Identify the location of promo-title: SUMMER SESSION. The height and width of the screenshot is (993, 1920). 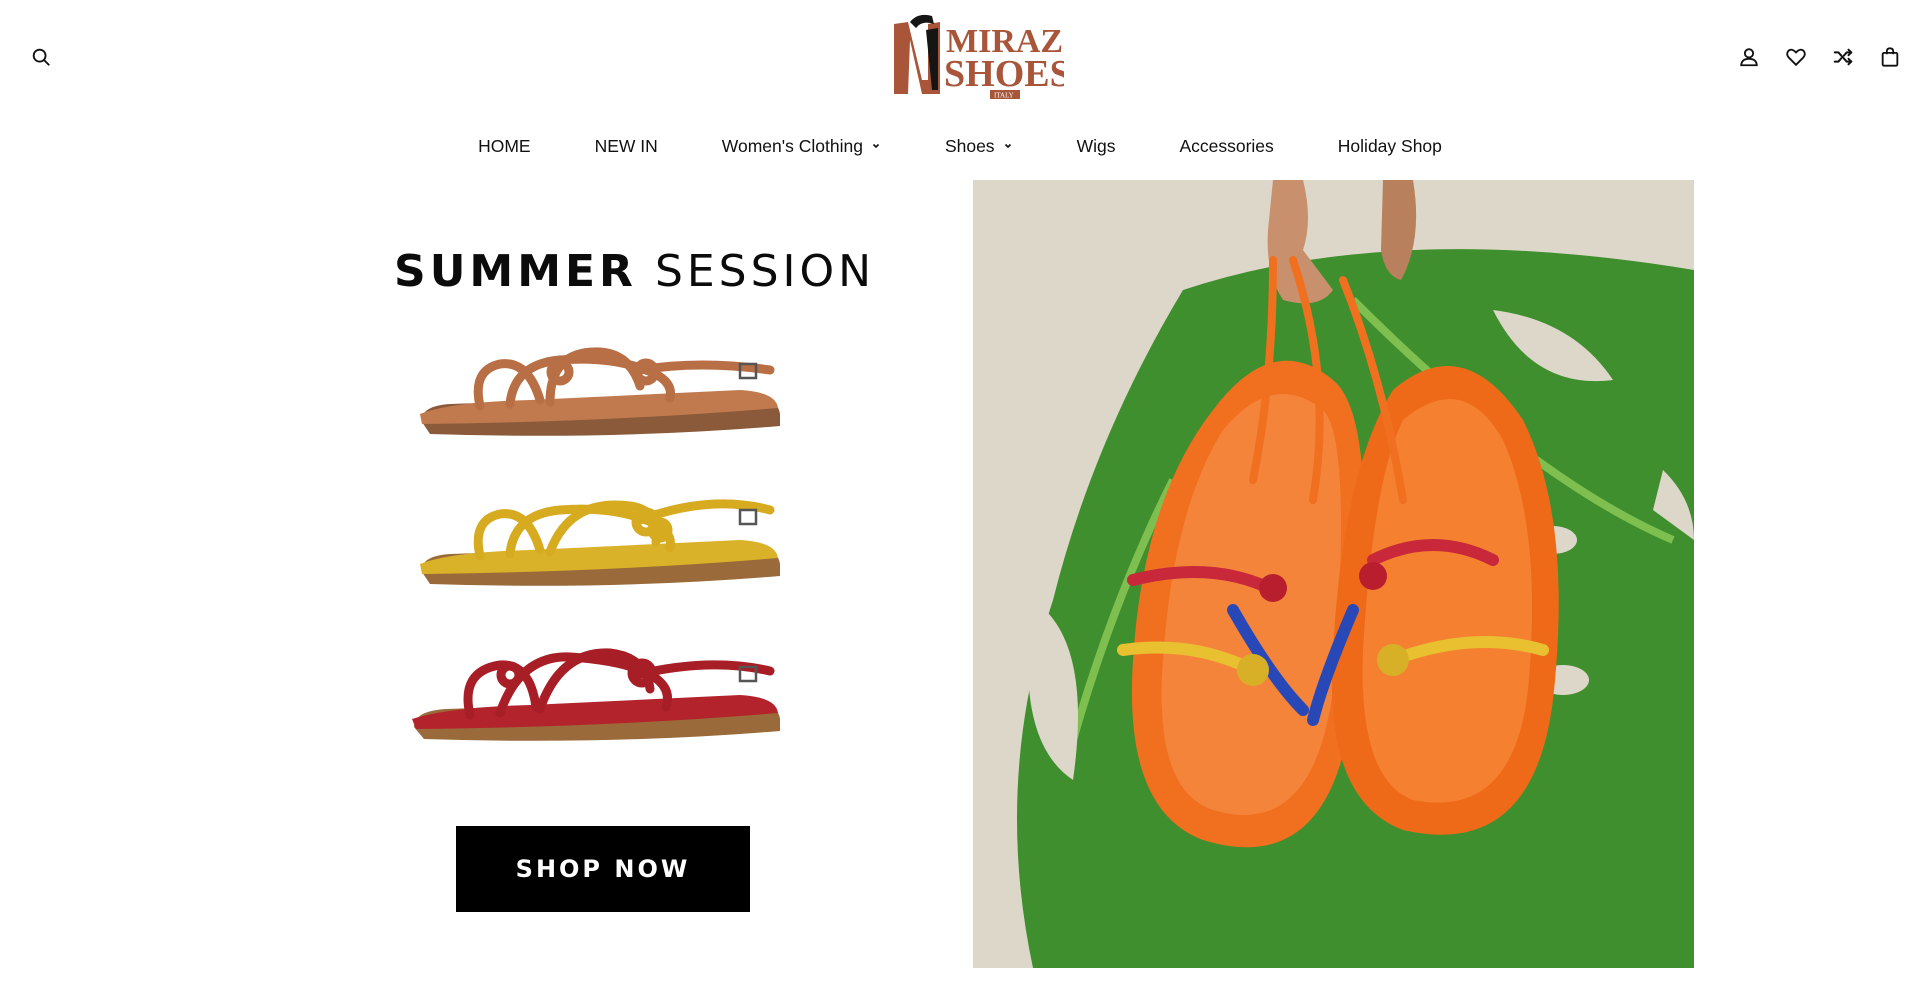
(632, 271).